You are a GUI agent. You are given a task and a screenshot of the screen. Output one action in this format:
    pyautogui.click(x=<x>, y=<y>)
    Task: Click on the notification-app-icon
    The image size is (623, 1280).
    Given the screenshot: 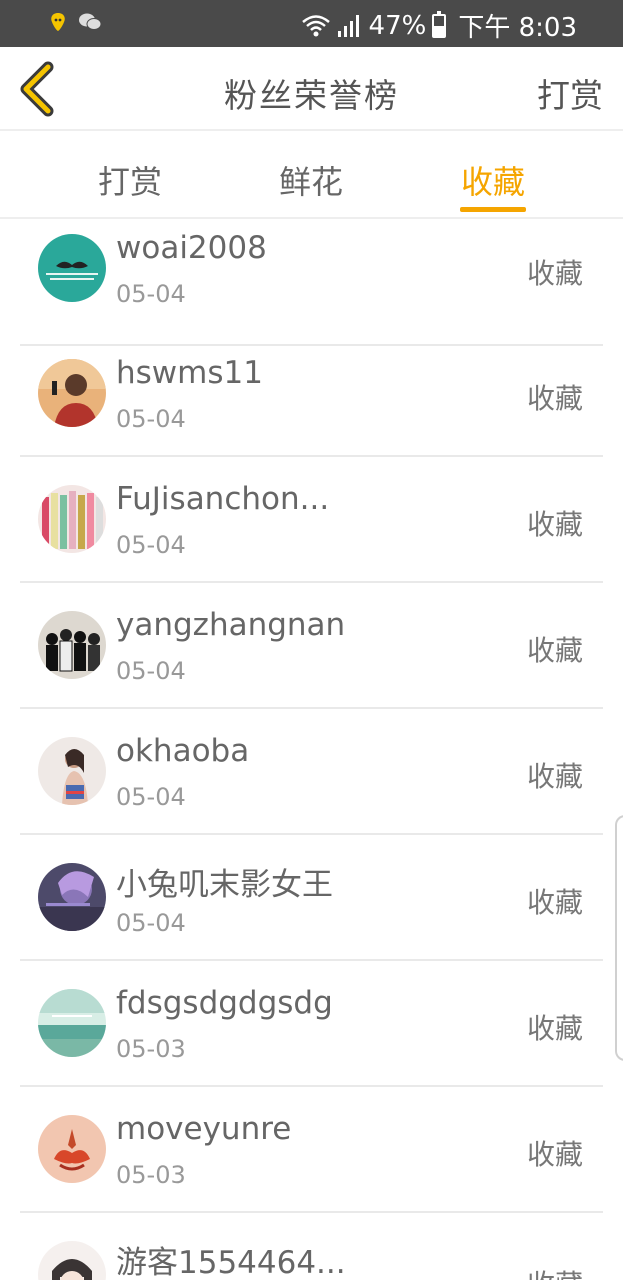 What is the action you would take?
    pyautogui.click(x=58, y=22)
    